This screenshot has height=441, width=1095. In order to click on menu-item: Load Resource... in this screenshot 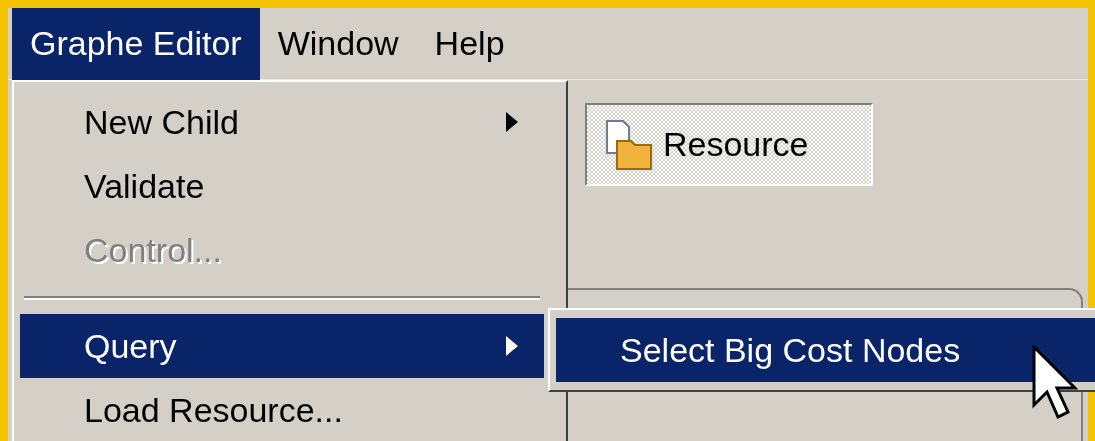, I will do `click(282, 409)`.